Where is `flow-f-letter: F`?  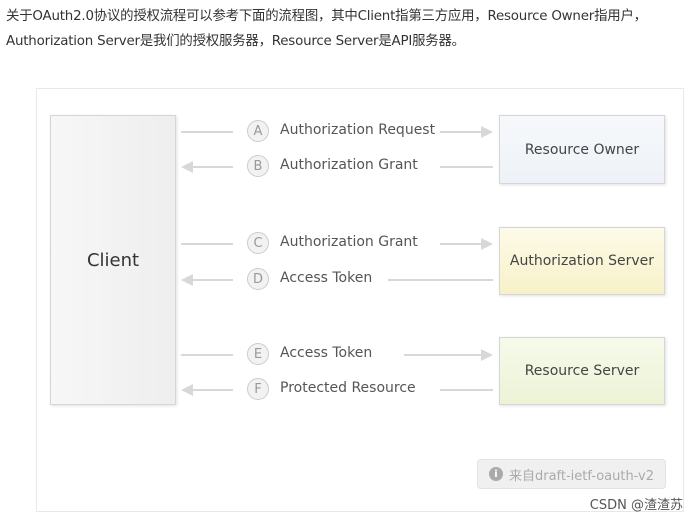
flow-f-letter: F is located at coordinates (258, 389).